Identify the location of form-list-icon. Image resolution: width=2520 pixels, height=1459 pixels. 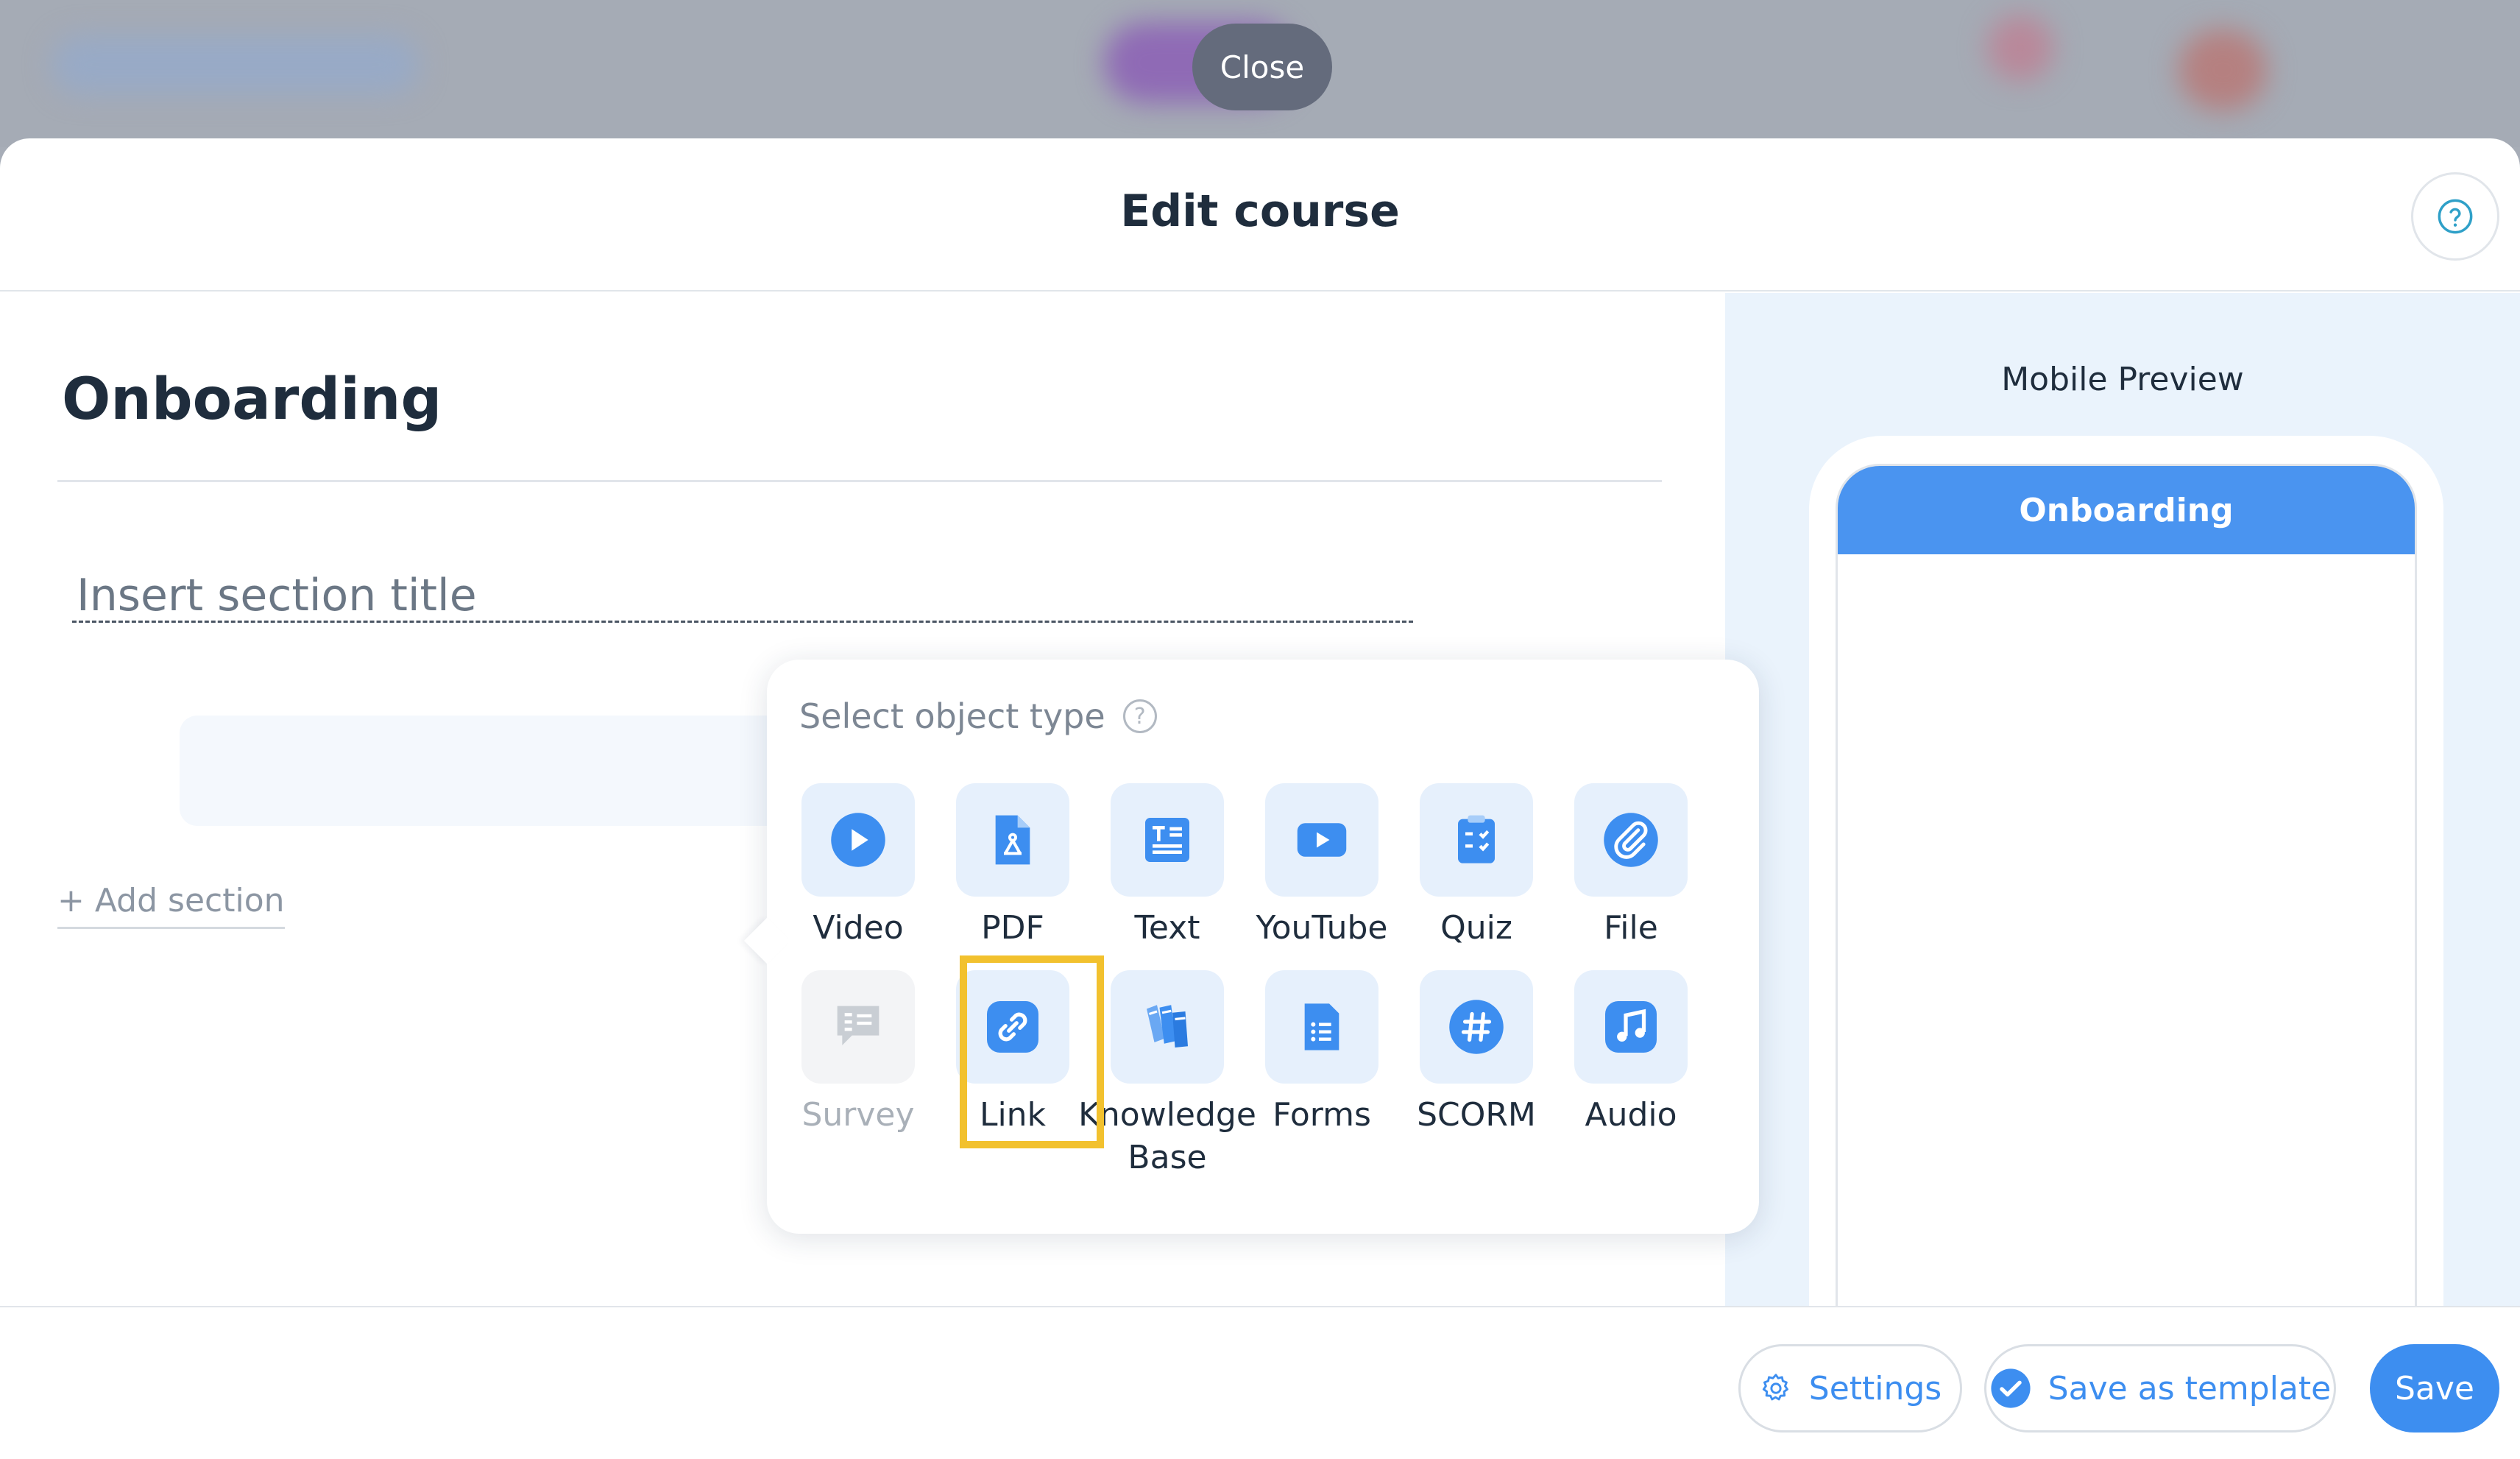
(1321, 1027).